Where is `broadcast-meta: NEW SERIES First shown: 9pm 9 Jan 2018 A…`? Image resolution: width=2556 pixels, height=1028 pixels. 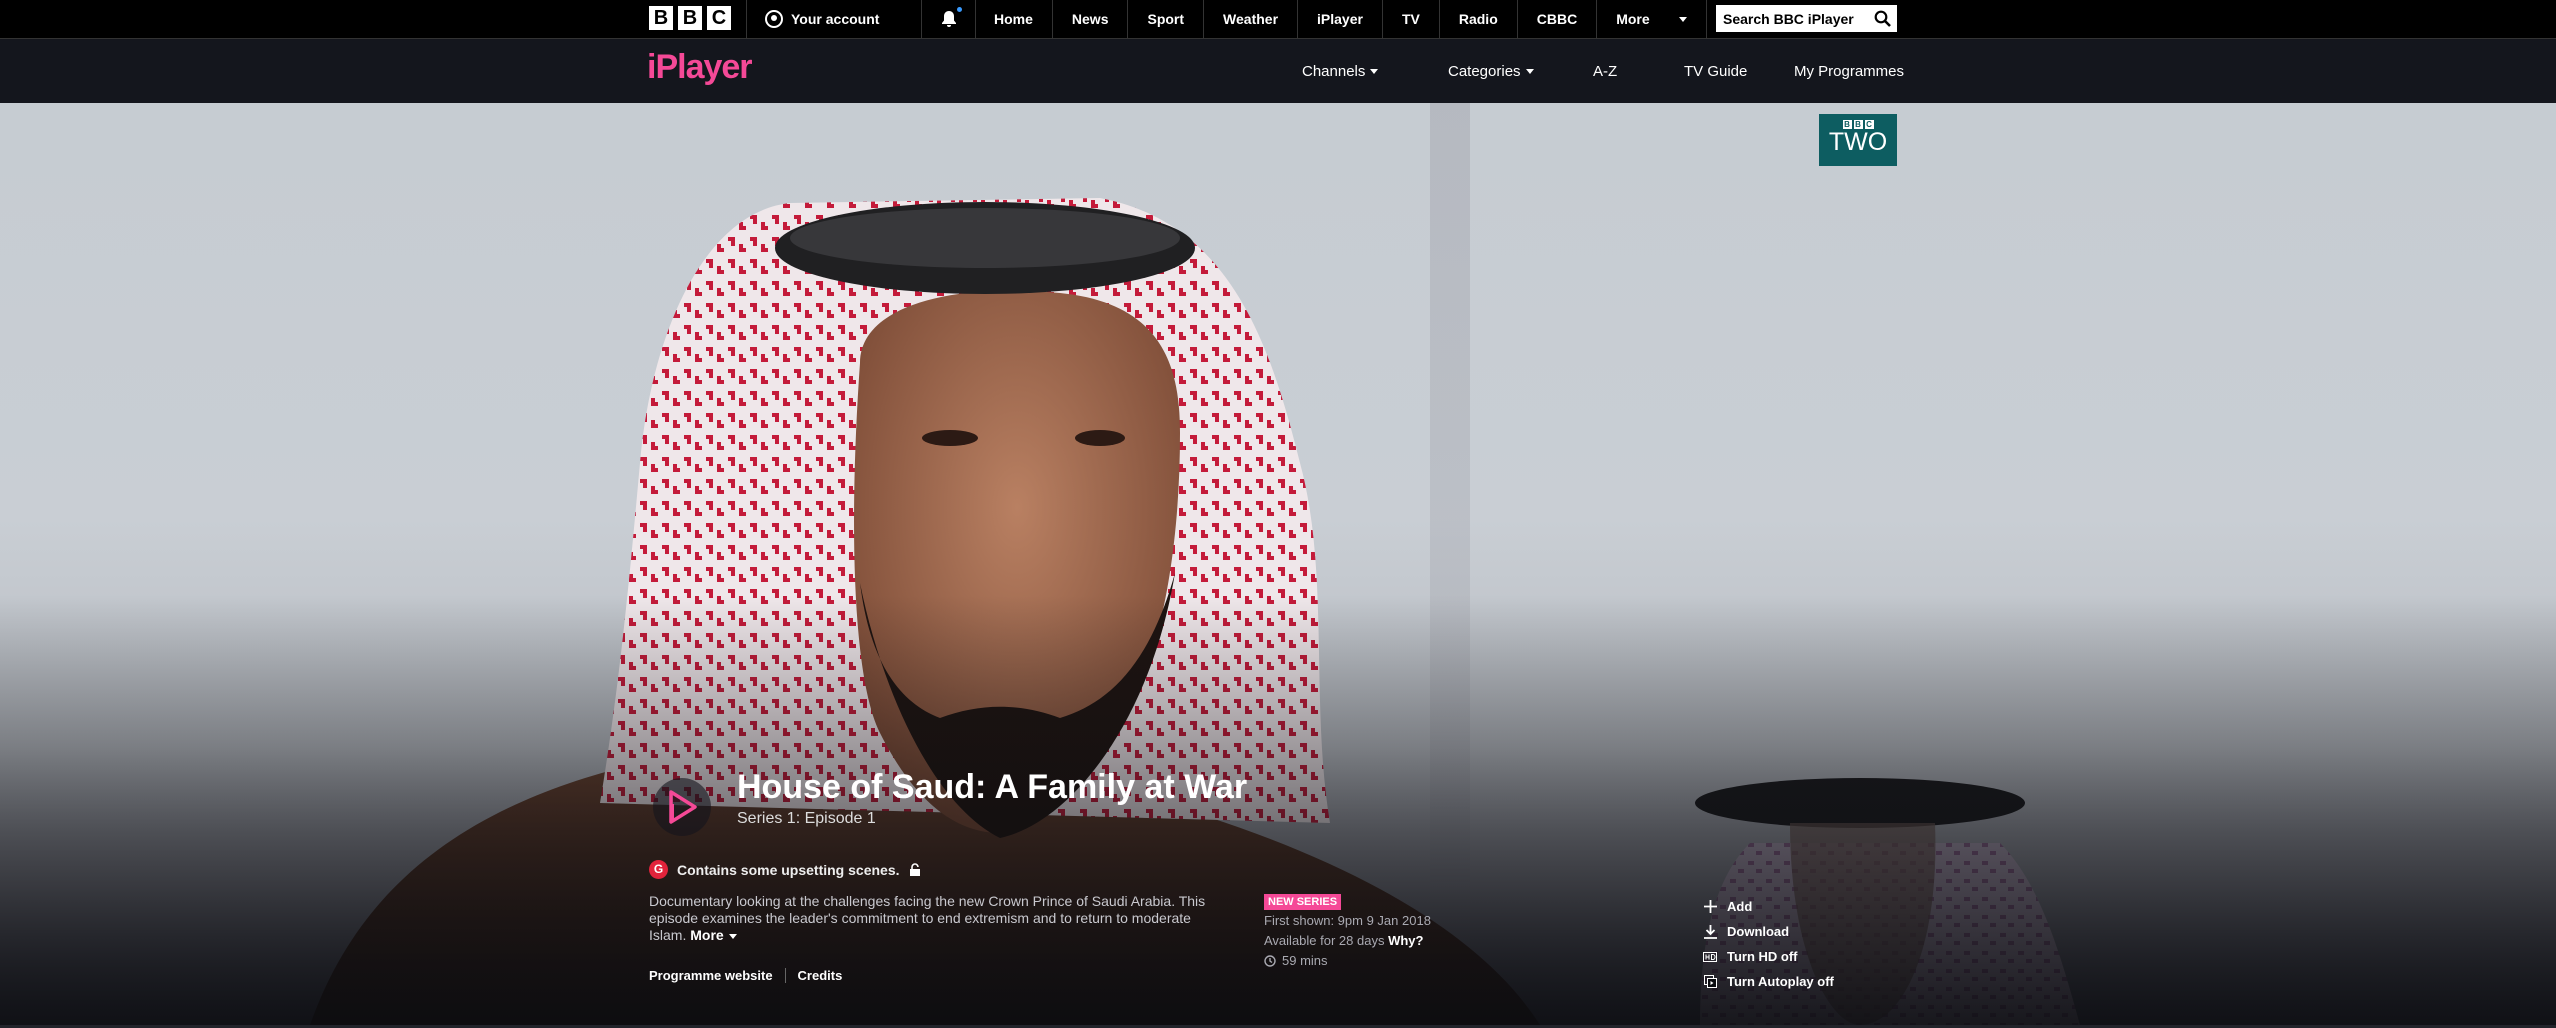 broadcast-meta: NEW SERIES First shown: 9pm 9 Jan 2018 A… is located at coordinates (1347, 931).